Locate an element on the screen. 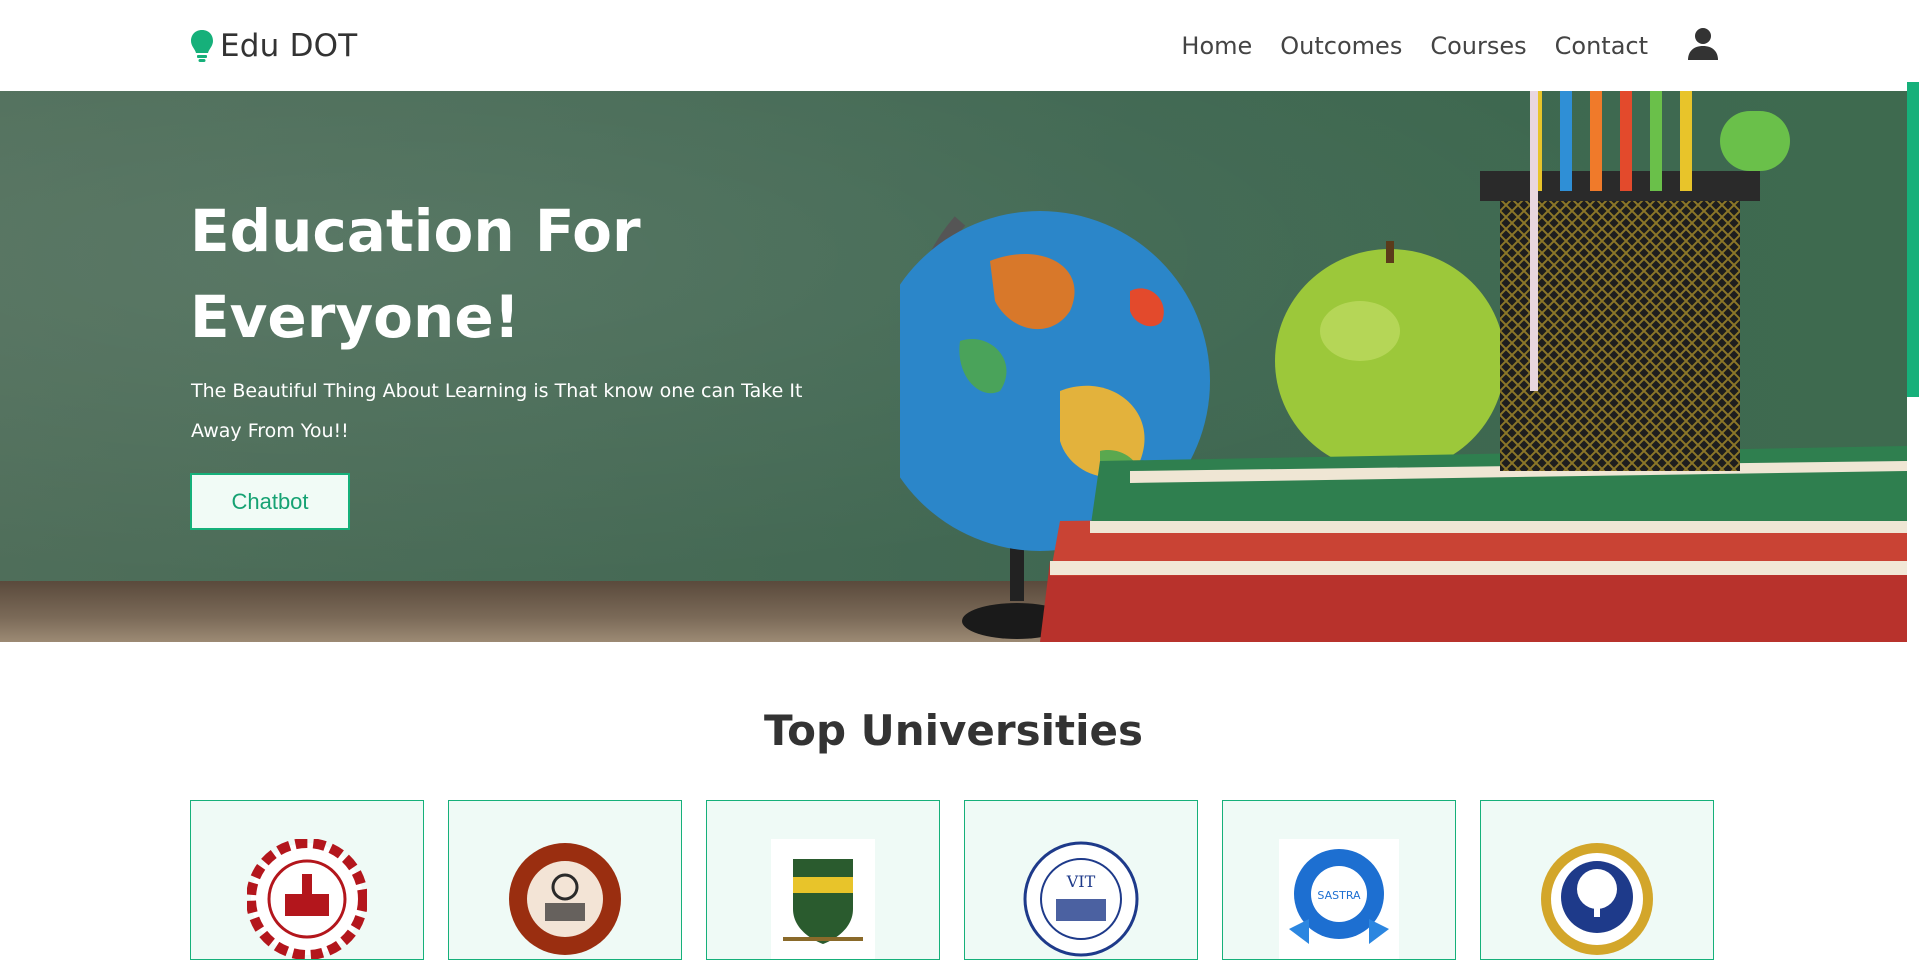 This screenshot has width=1919, height=960. universities-grid: VIT SASTRA is located at coordinates (954, 880).